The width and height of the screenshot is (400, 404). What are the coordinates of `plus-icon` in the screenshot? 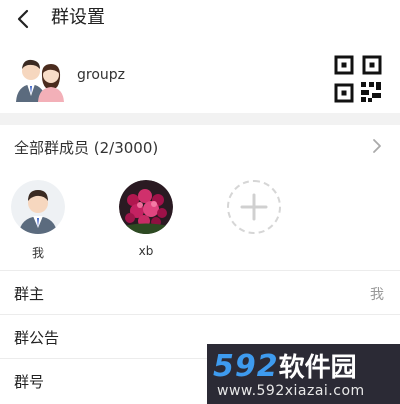 It's located at (254, 207).